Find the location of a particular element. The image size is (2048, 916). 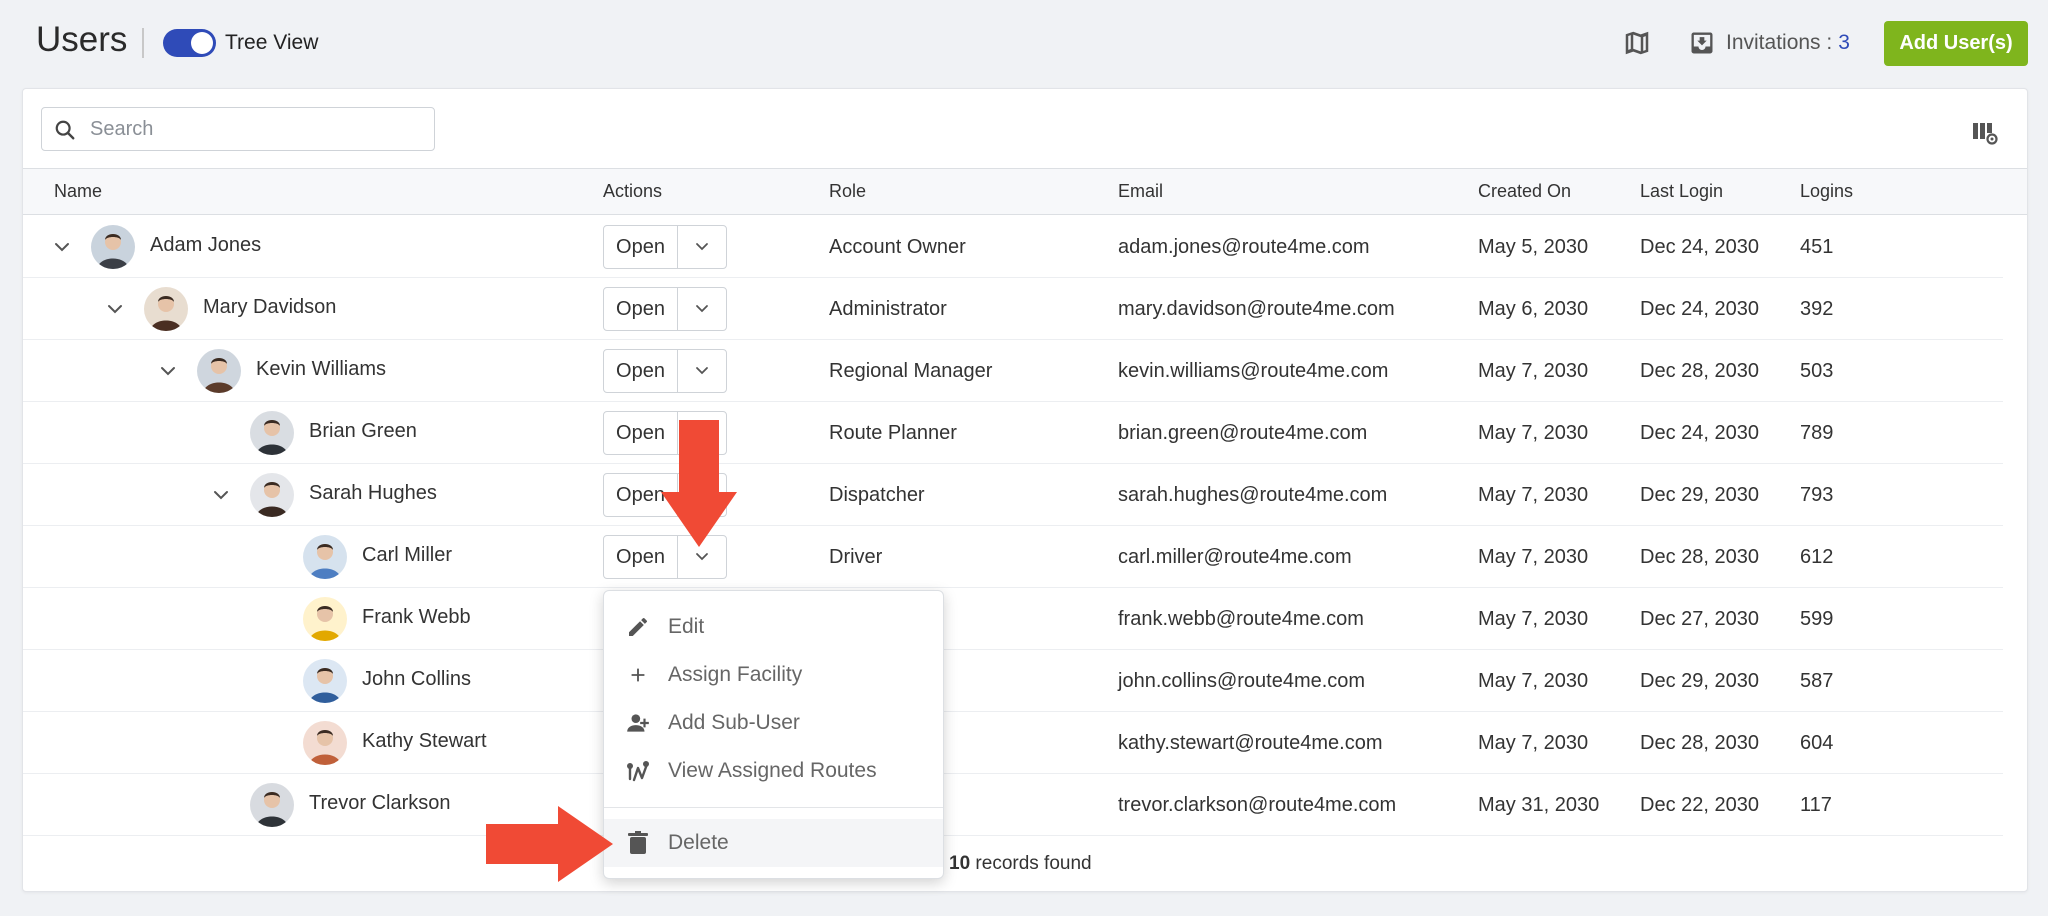

records-count: 10 records found is located at coordinates (1020, 864).